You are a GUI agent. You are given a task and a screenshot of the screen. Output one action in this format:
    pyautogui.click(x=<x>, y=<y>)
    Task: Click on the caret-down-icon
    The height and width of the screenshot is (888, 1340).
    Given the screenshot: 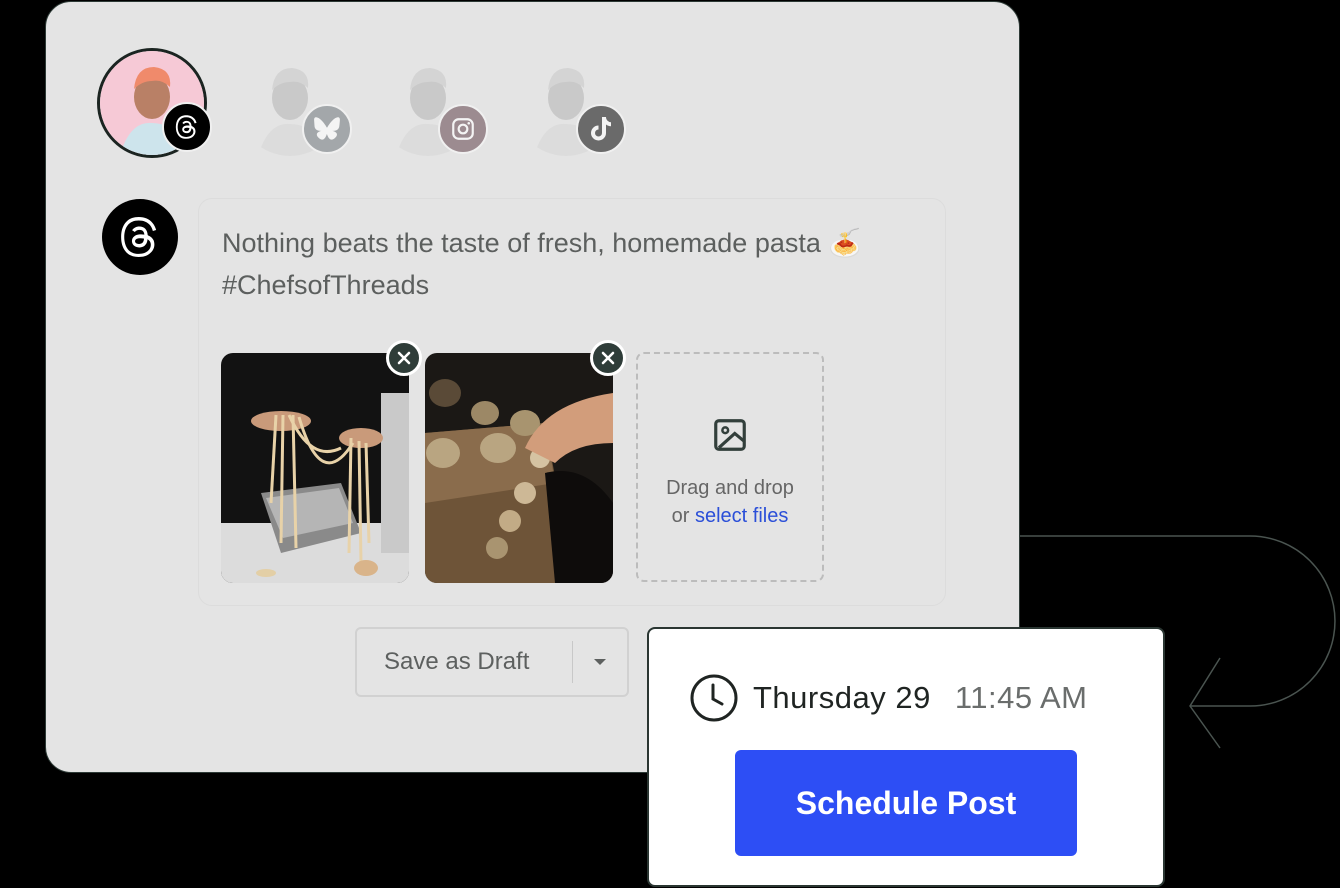 What is the action you would take?
    pyautogui.click(x=600, y=662)
    